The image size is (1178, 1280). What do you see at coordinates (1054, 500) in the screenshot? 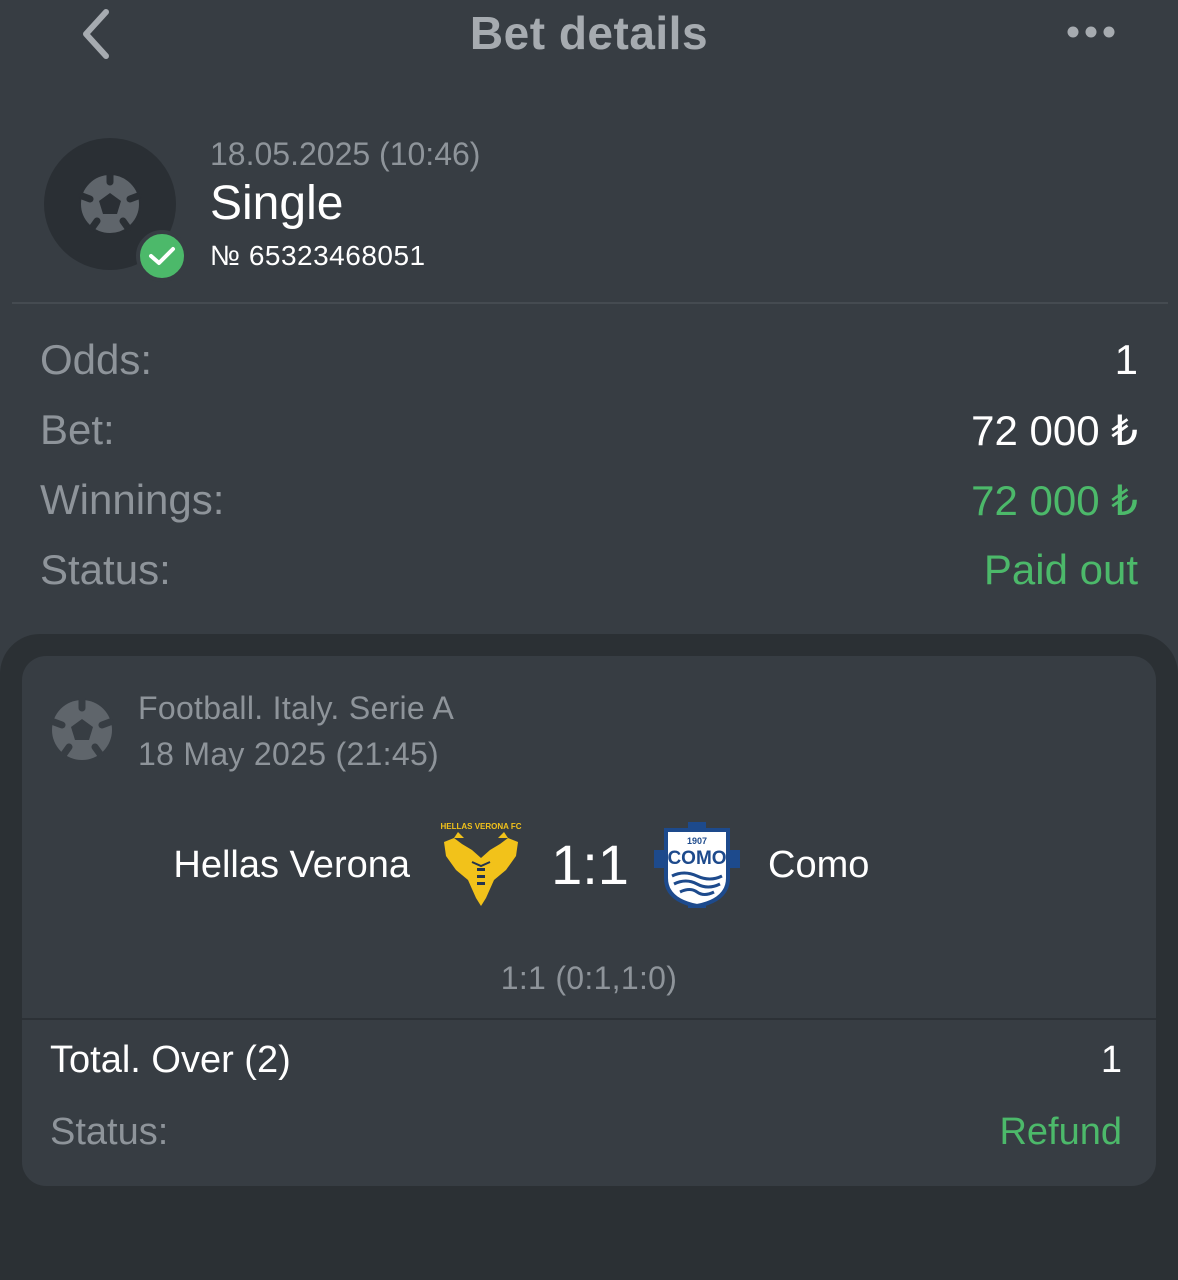
I see `winnings-value: 72 000 ₺` at bounding box center [1054, 500].